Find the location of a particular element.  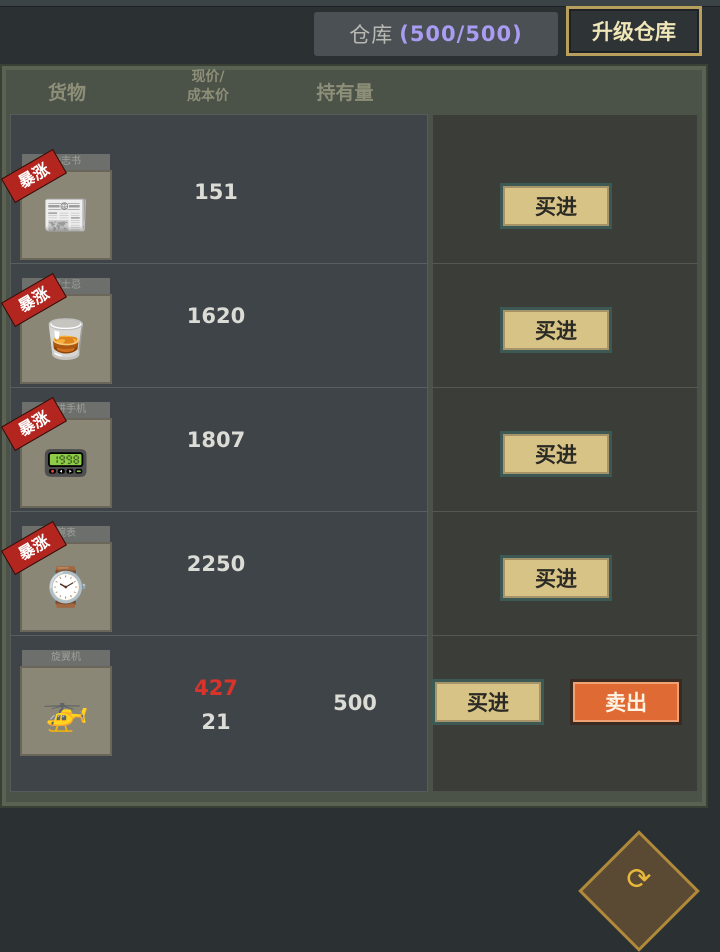

gyrocopter-icon: 🚁 is located at coordinates (66, 710).